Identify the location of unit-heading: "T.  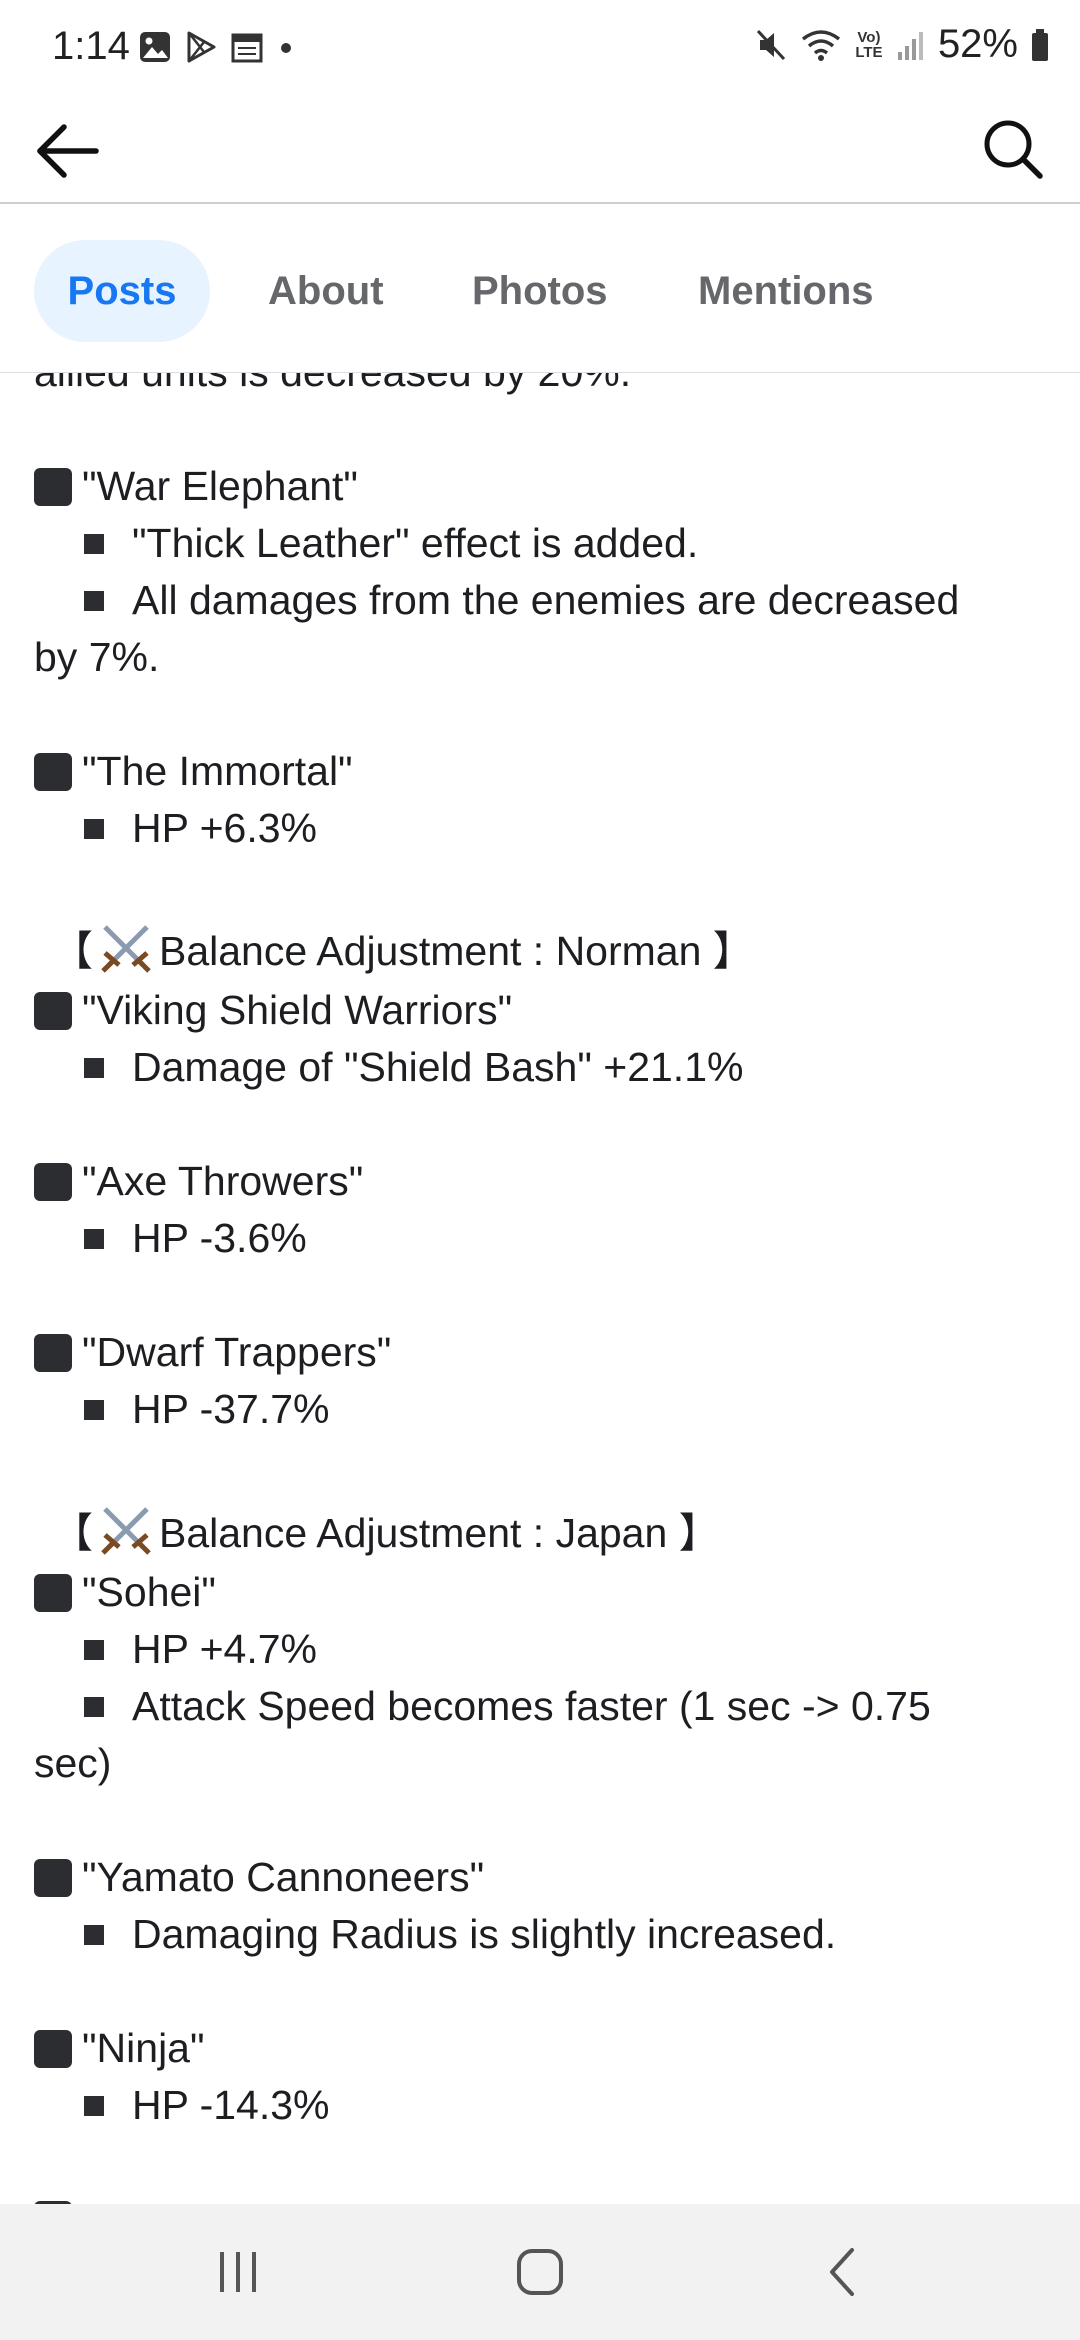
(78, 2197).